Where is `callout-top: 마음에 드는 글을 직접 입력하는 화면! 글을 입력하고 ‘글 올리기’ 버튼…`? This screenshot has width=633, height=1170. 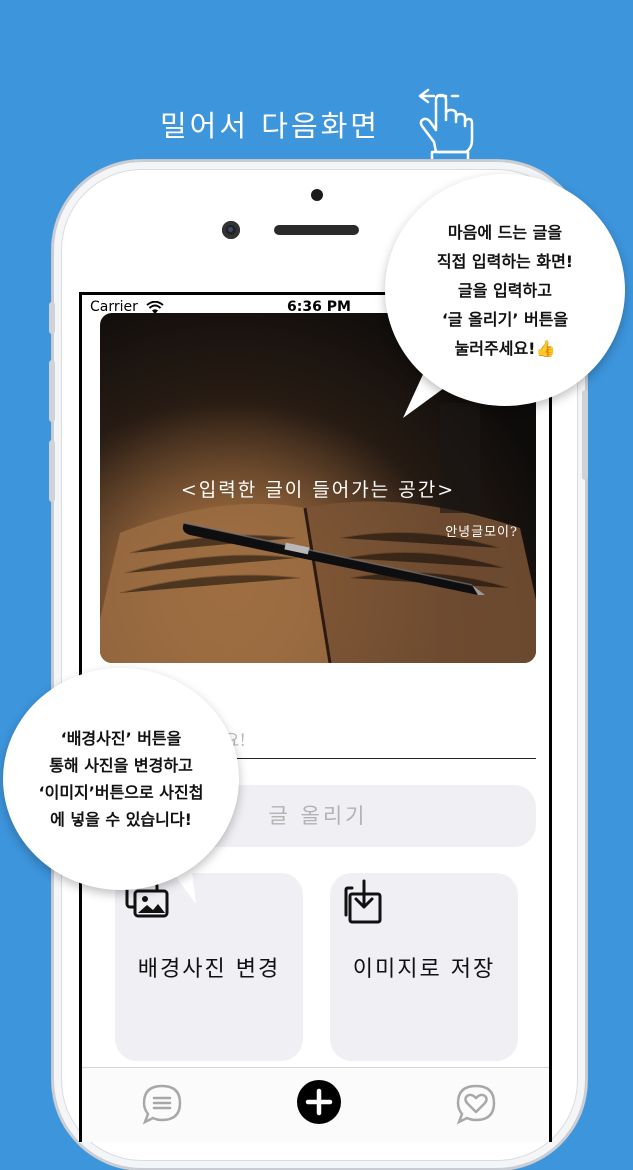 callout-top: 마음에 드는 글을 직접 입력하는 화면! 글을 입력하고 ‘글 올리기’ 버튼… is located at coordinates (505, 290).